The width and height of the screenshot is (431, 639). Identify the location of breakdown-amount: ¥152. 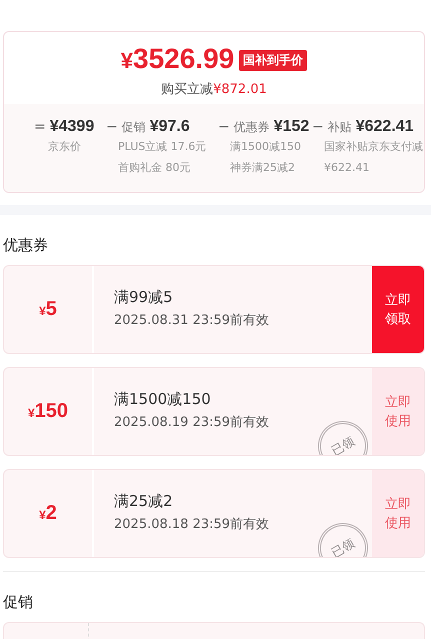
(292, 127).